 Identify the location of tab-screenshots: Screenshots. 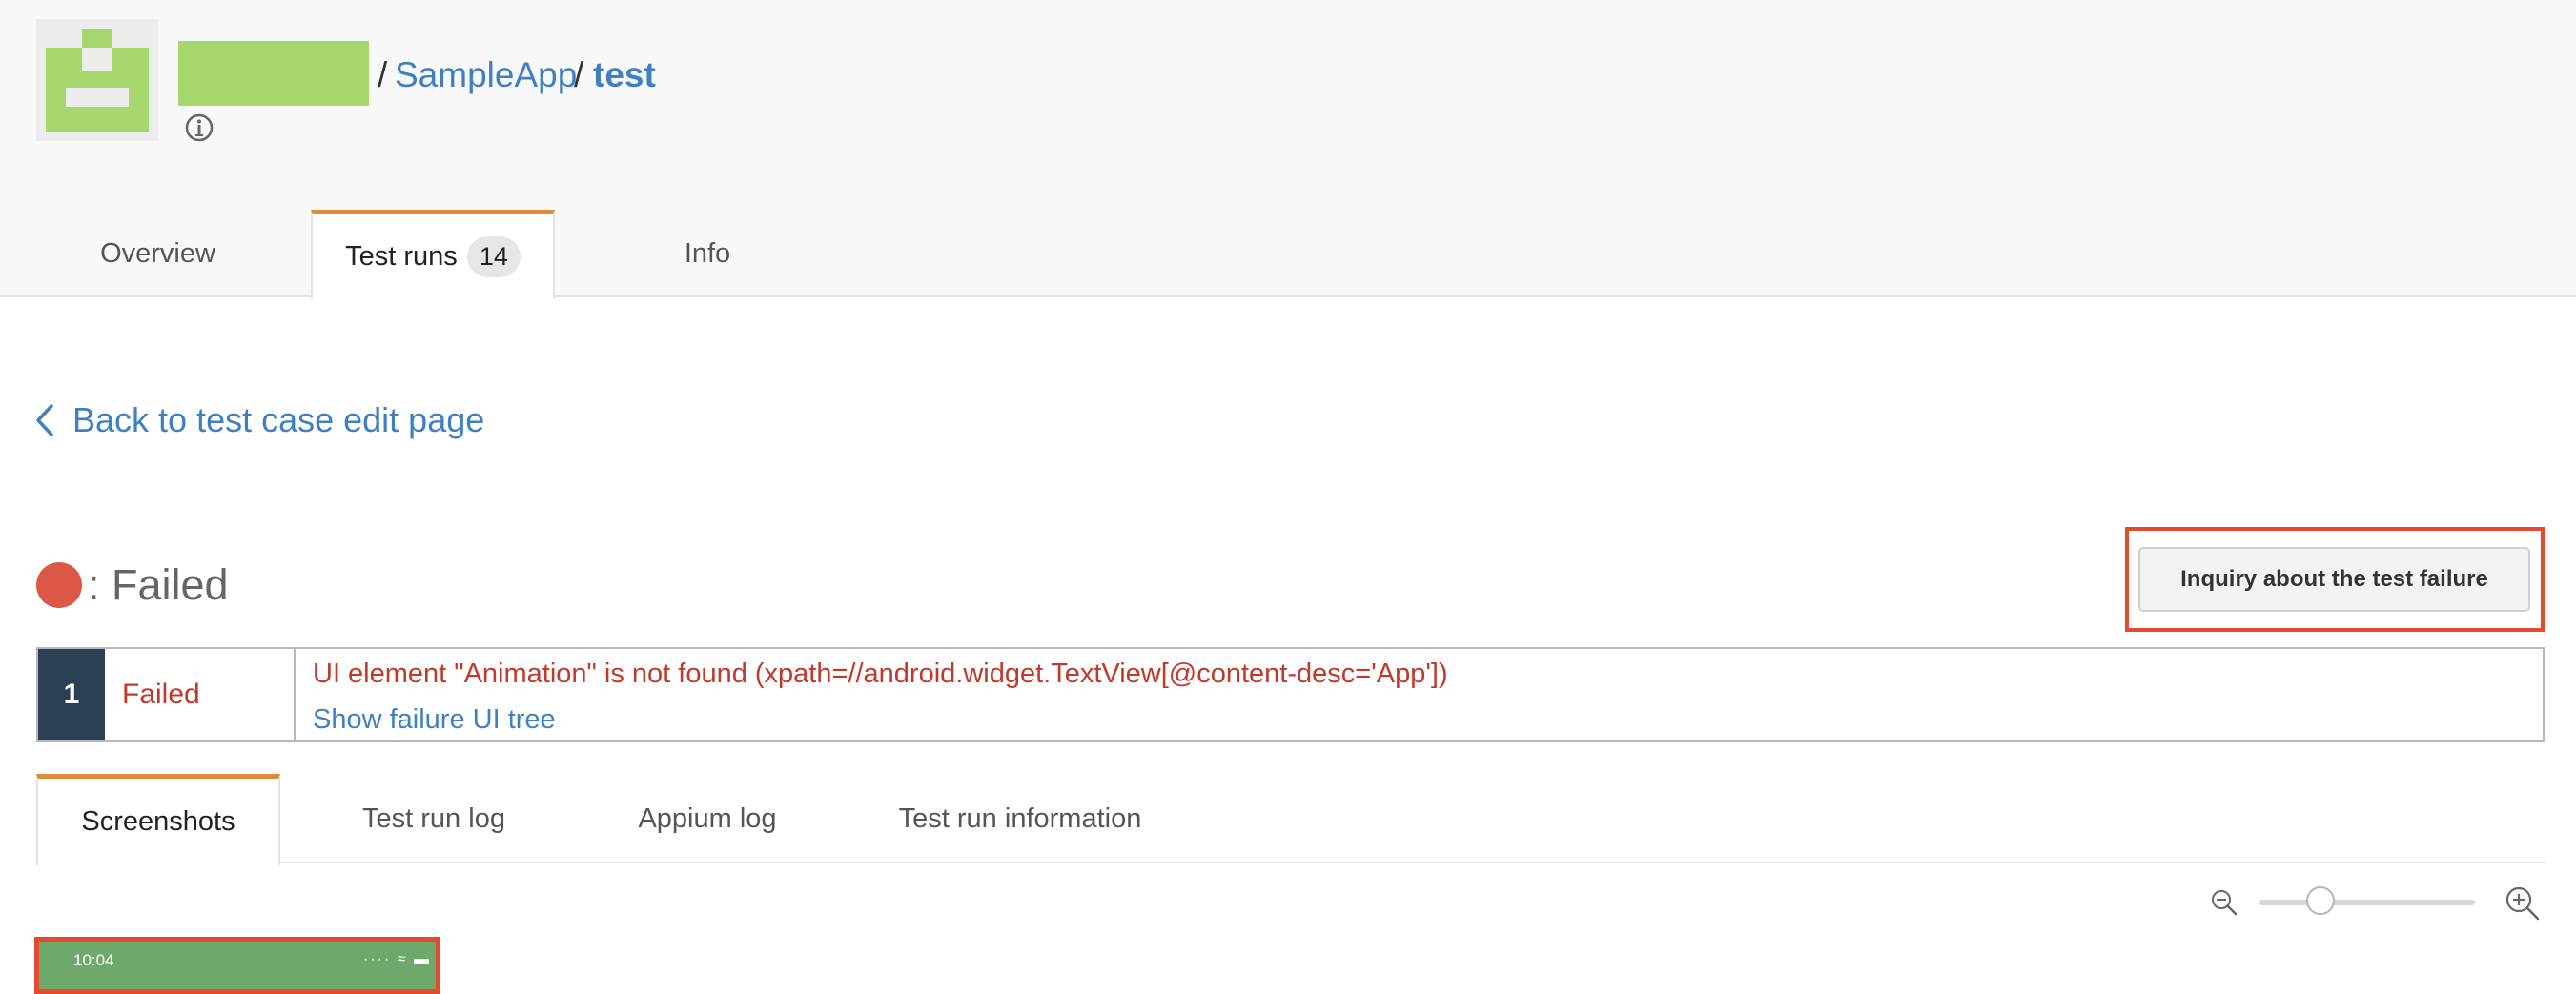
(158, 819).